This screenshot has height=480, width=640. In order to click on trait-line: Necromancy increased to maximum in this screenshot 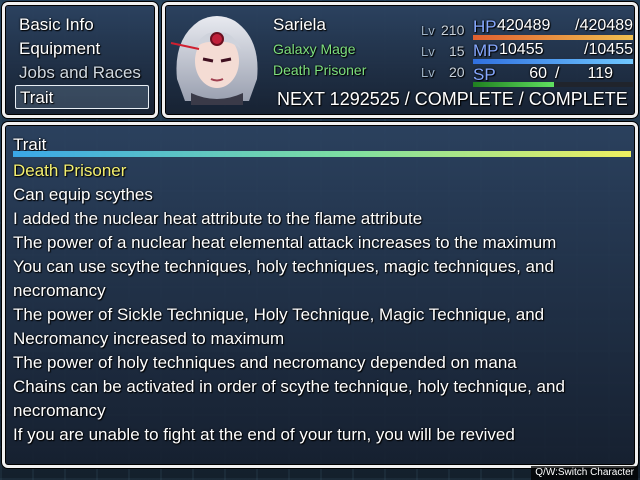, I will do `click(149, 338)`.